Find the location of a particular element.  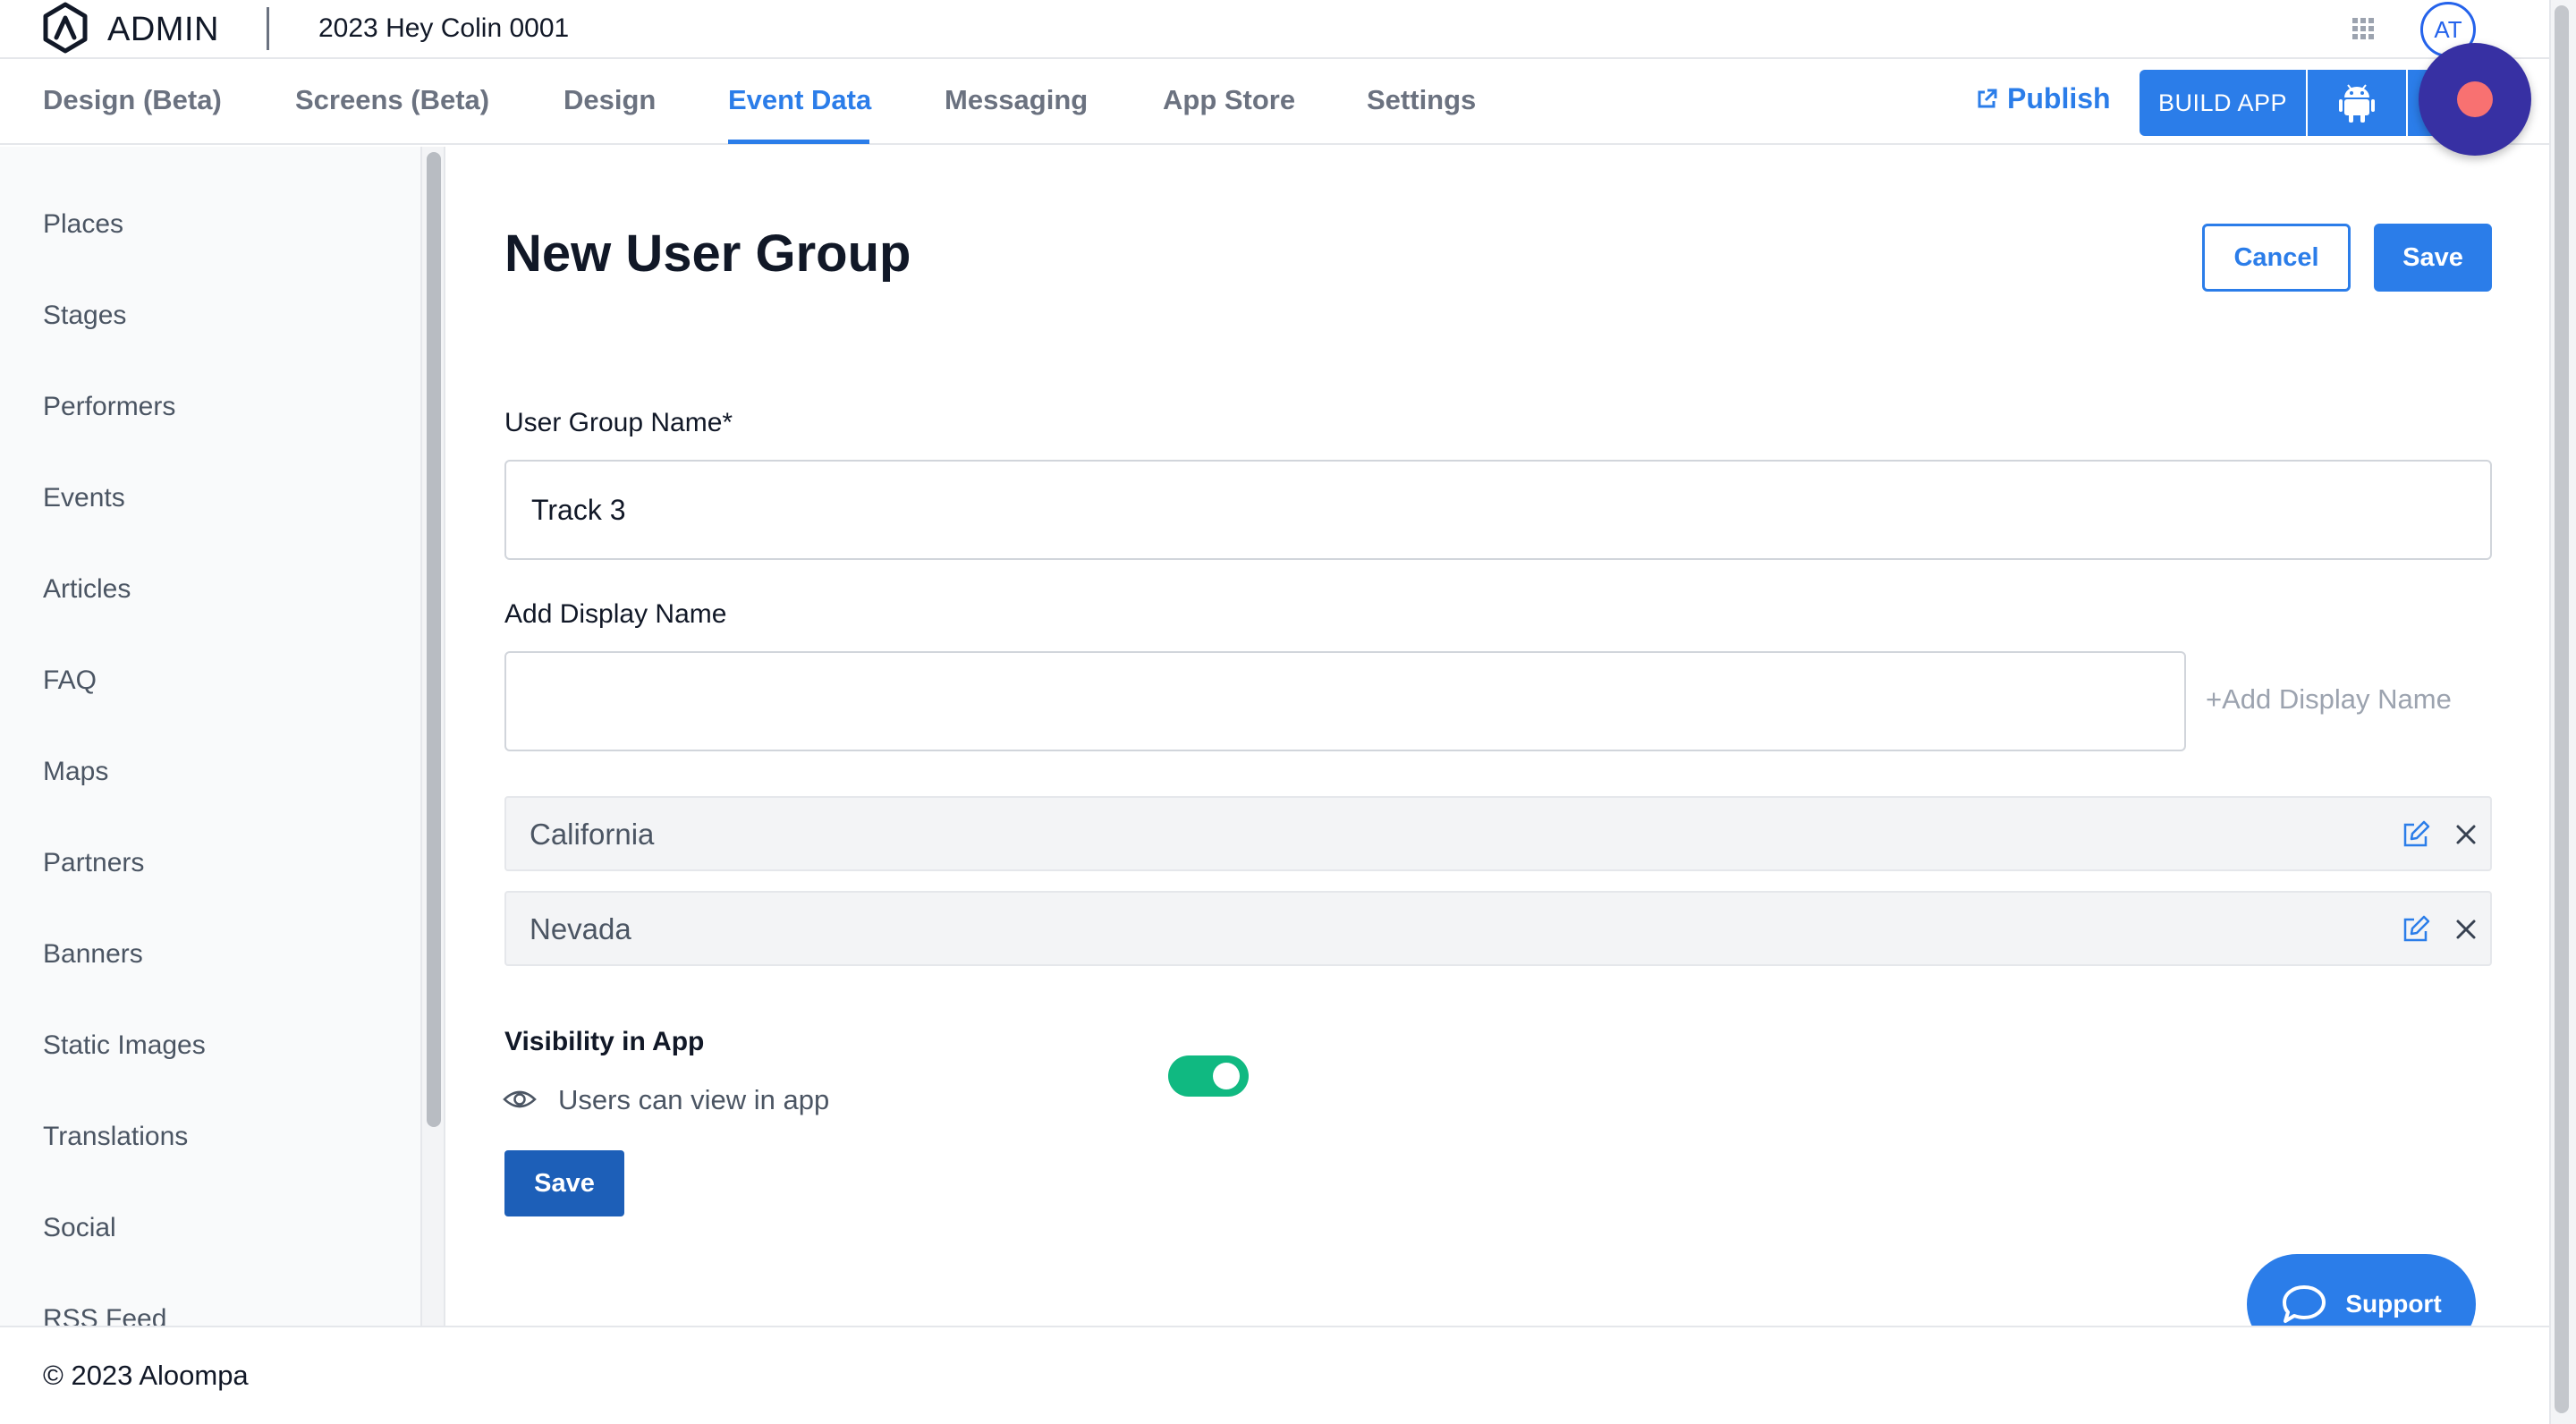

publish-link: Publish is located at coordinates (2043, 98).